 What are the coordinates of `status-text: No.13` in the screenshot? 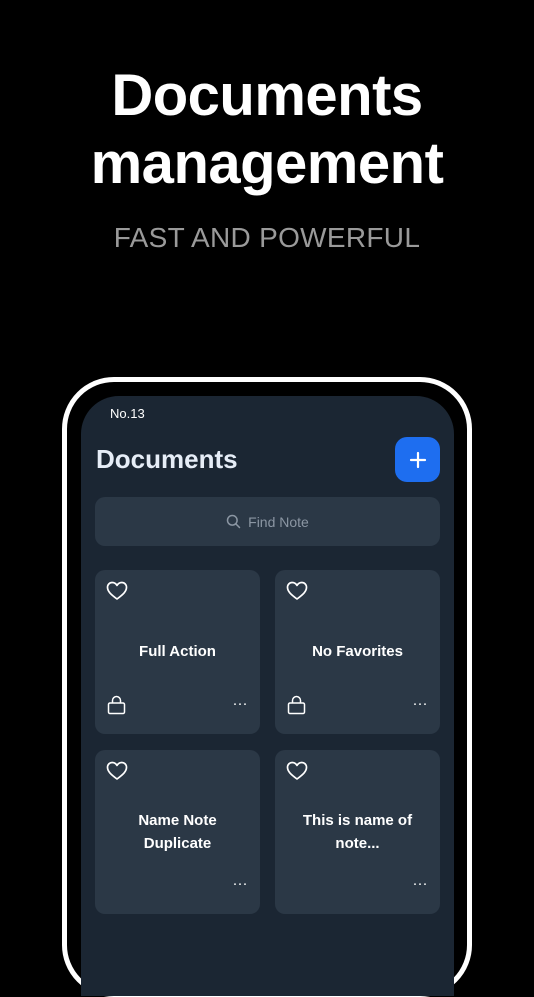 It's located at (127, 413).